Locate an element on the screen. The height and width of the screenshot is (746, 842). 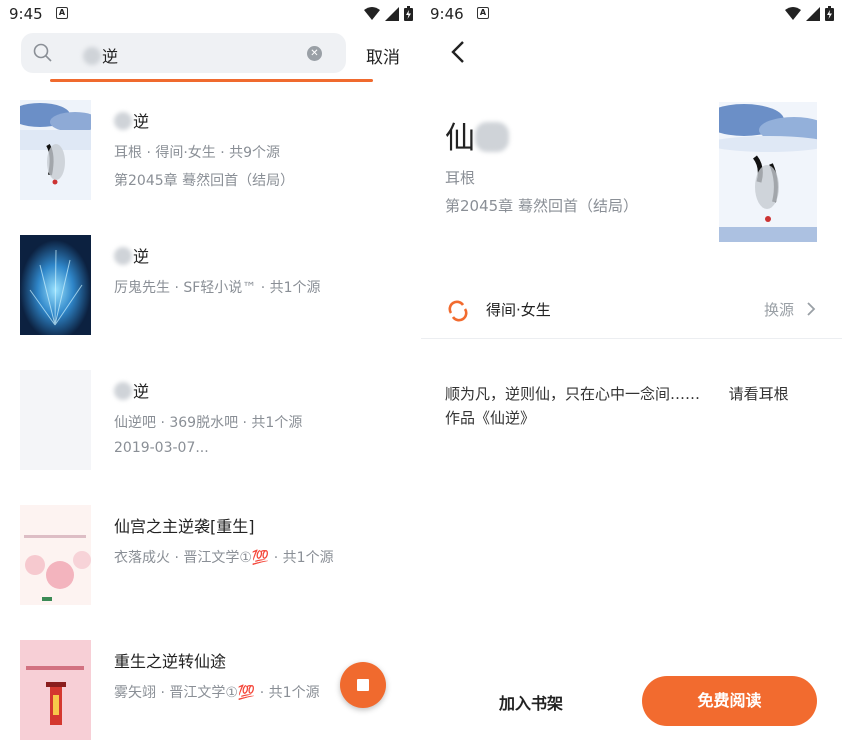
book-author: 耳根 is located at coordinates (460, 178).